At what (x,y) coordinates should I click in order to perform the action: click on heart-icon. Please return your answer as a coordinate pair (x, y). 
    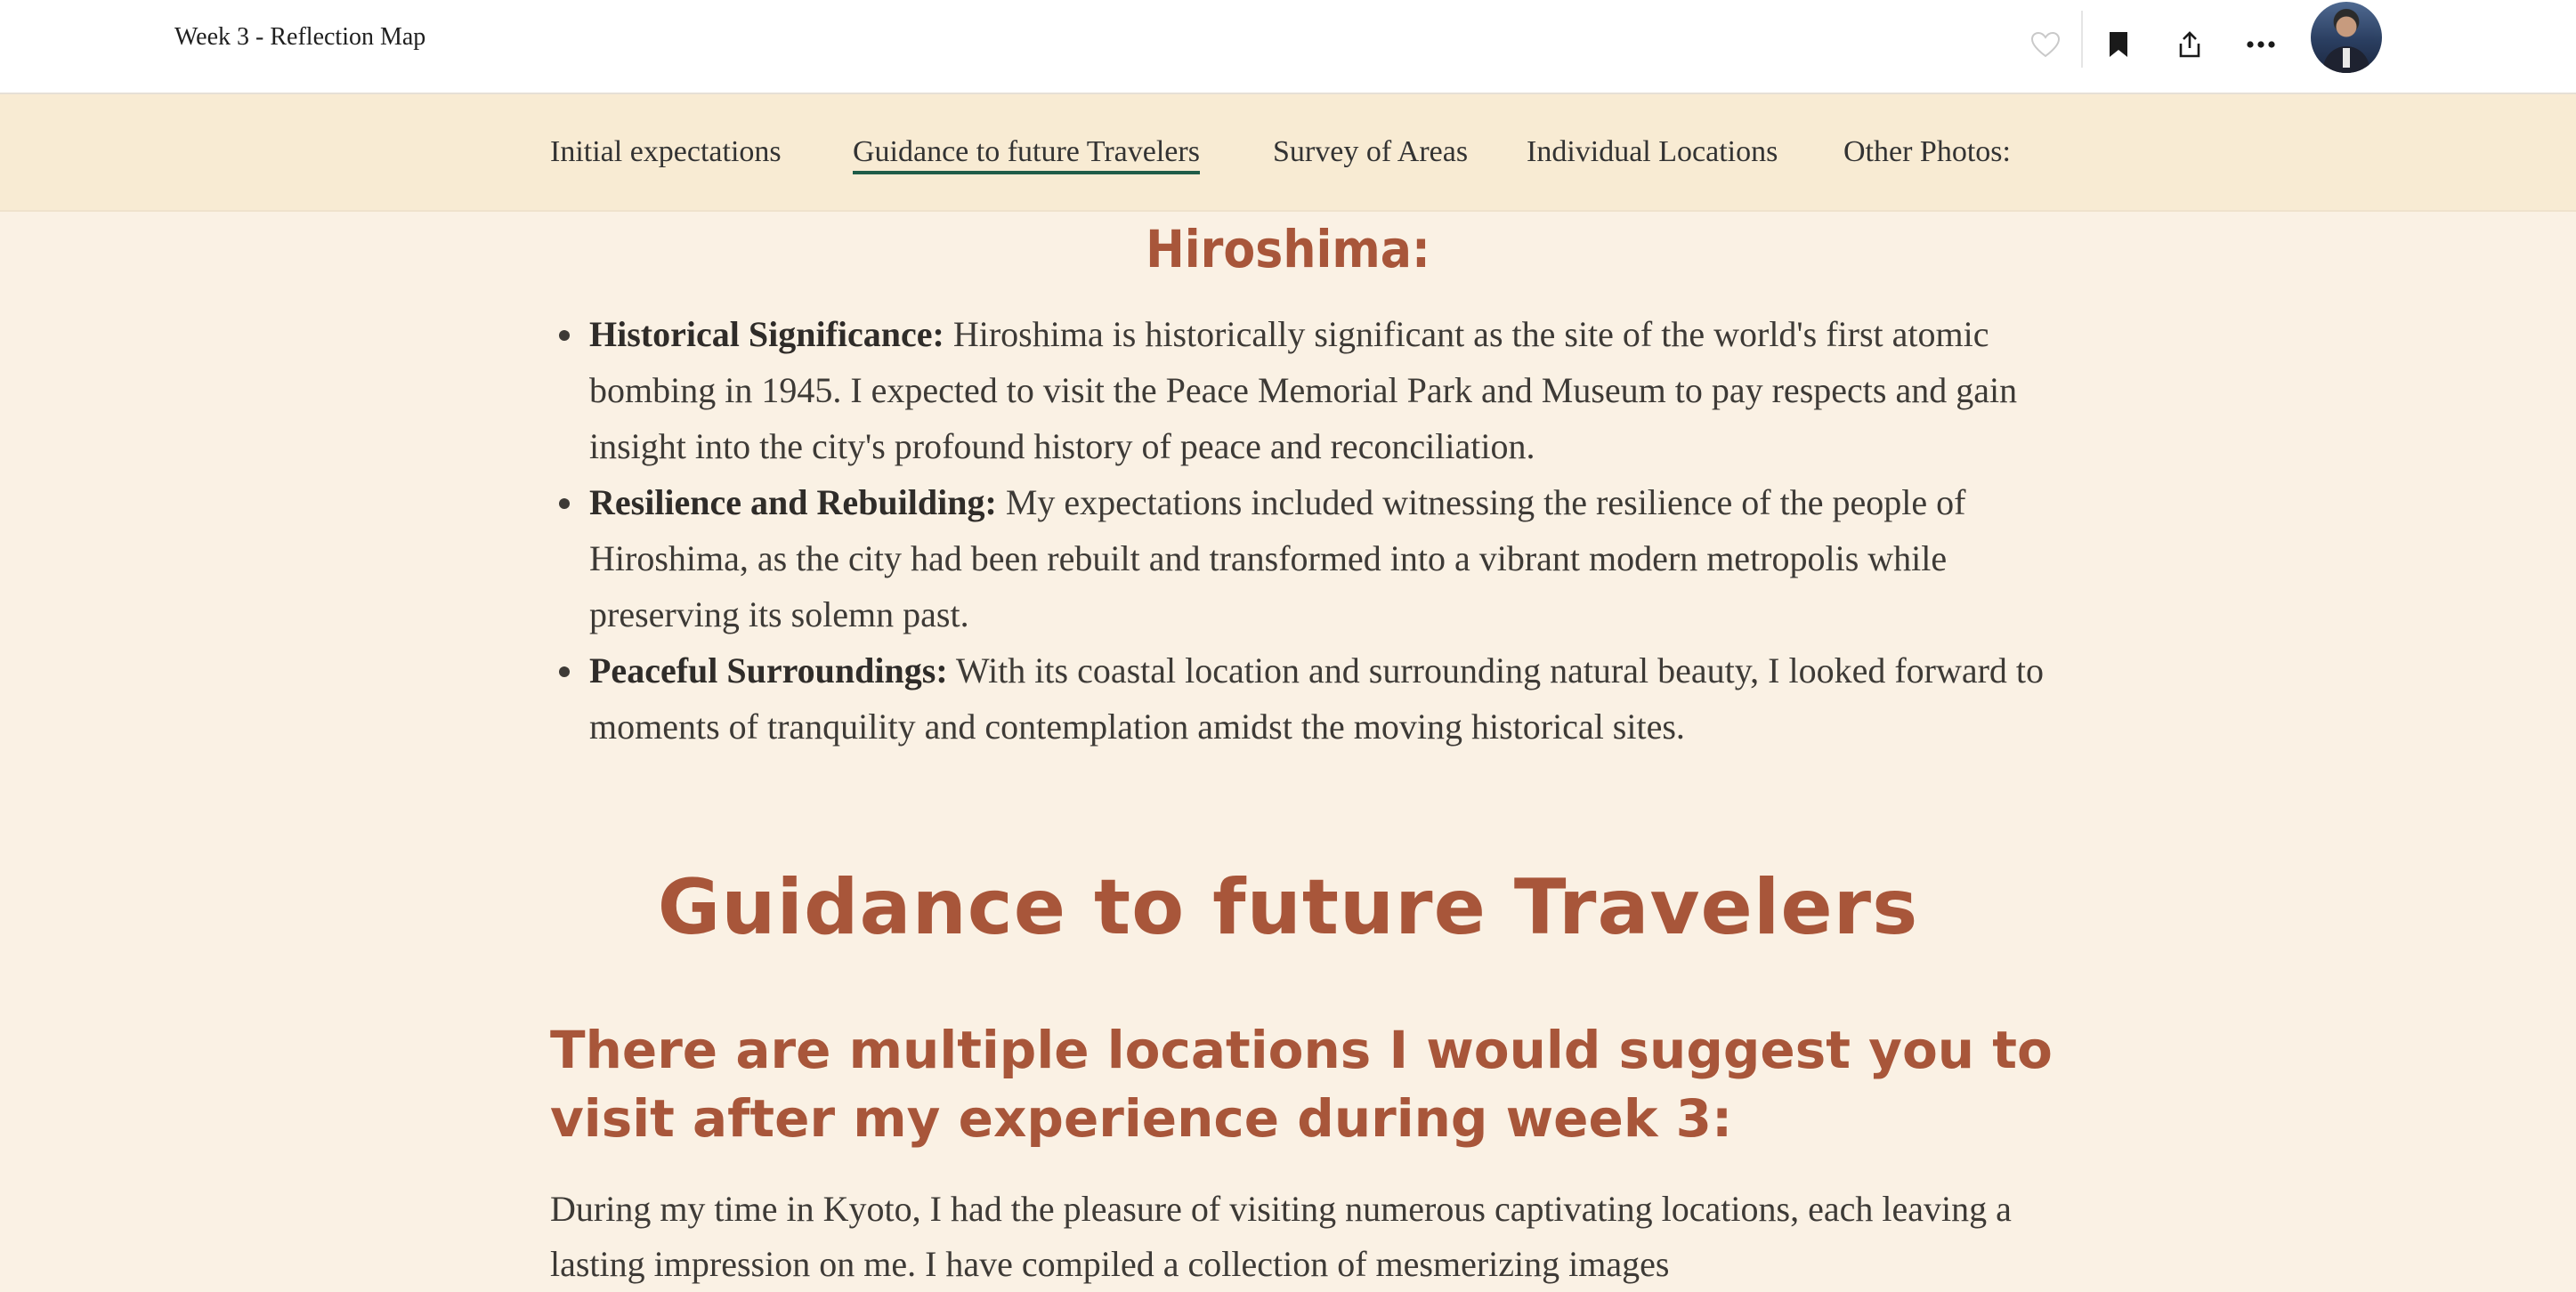
    Looking at the image, I should click on (2046, 44).